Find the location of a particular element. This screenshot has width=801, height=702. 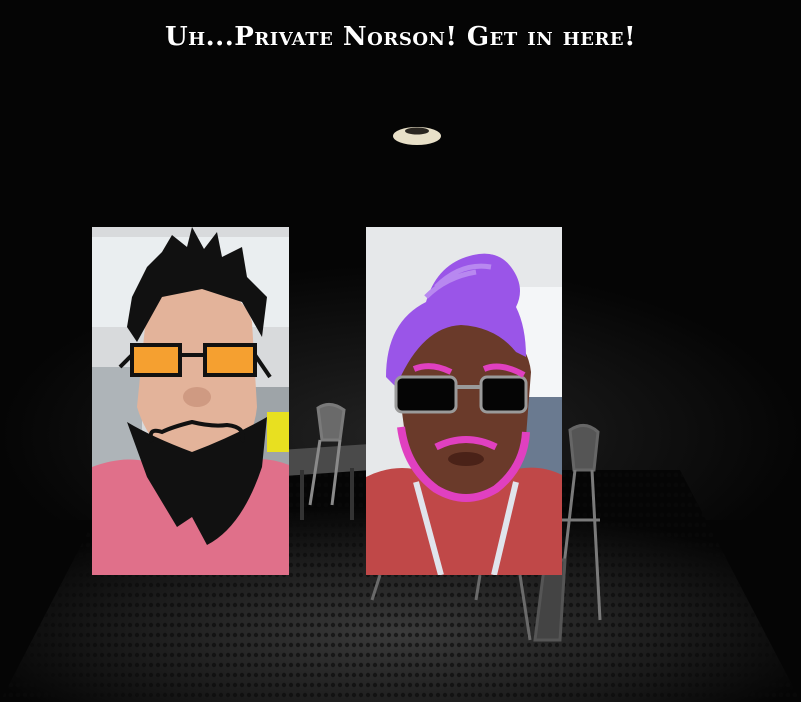

character-right-drawing is located at coordinates (464, 401).